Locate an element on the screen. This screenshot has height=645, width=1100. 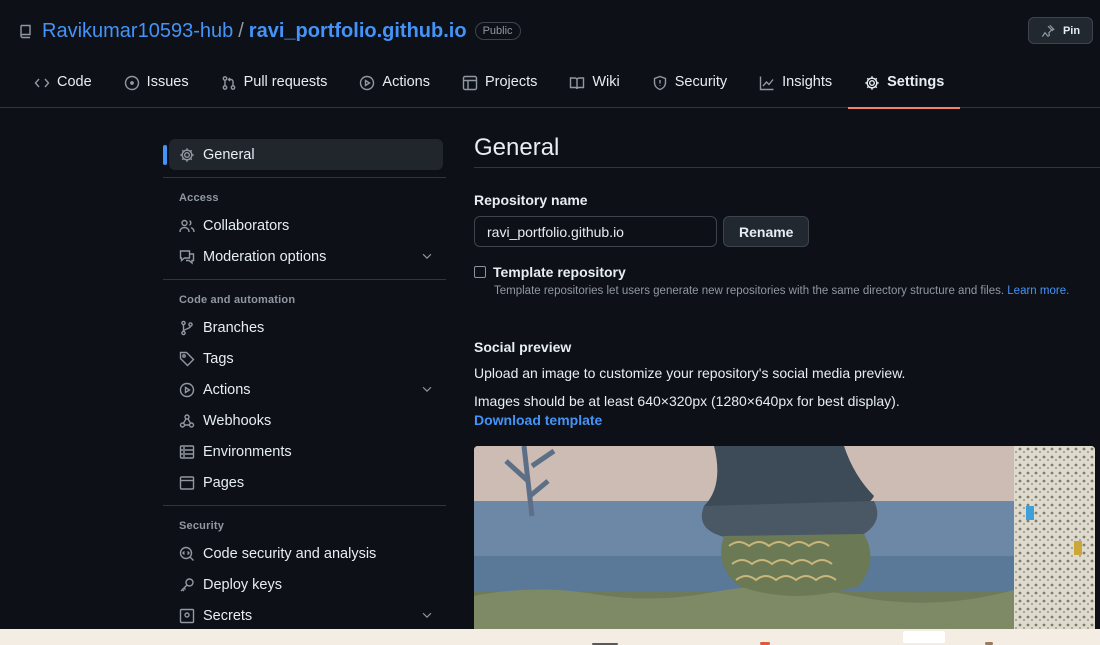
sidebar-item-moderation: Moderation options is located at coordinates (304, 256).